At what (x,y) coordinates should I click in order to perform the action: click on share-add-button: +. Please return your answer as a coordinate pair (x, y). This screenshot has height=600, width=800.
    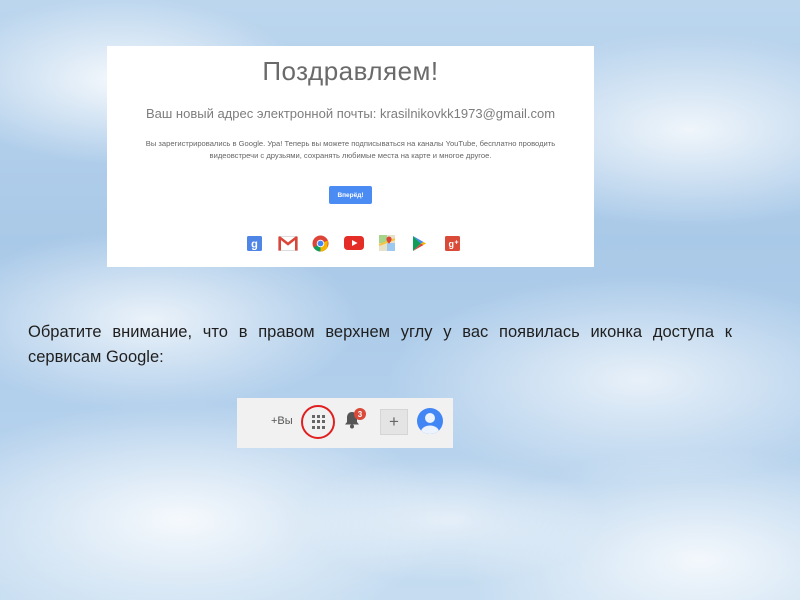
    Looking at the image, I should click on (394, 422).